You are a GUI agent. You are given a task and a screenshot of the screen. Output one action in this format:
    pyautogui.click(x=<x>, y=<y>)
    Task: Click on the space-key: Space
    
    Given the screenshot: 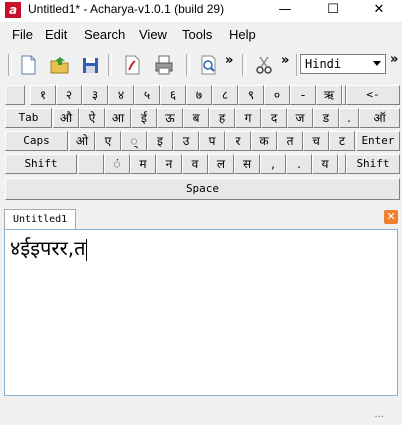 What is the action you would take?
    pyautogui.click(x=202, y=189)
    